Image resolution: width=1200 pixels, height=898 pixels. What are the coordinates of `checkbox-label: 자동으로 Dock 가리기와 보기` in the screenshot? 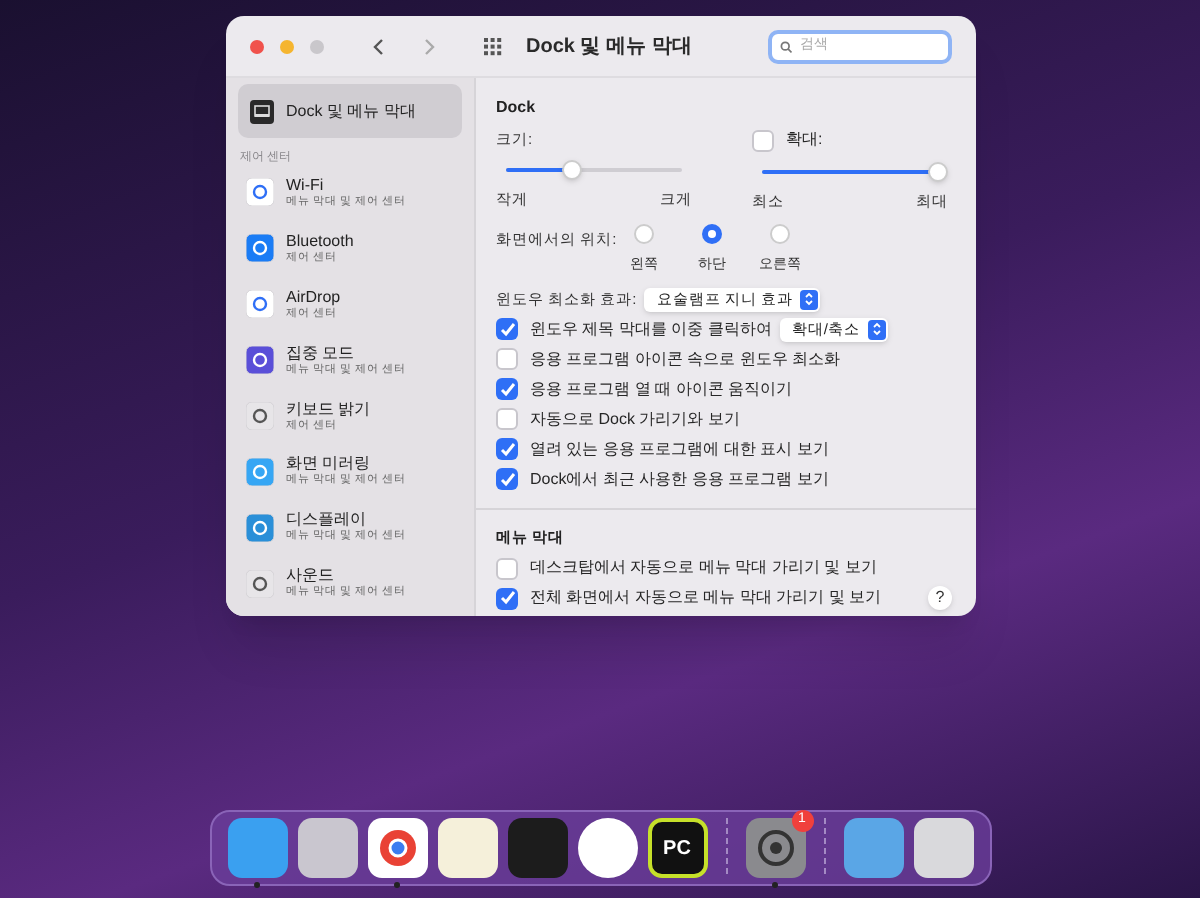 It's located at (635, 419).